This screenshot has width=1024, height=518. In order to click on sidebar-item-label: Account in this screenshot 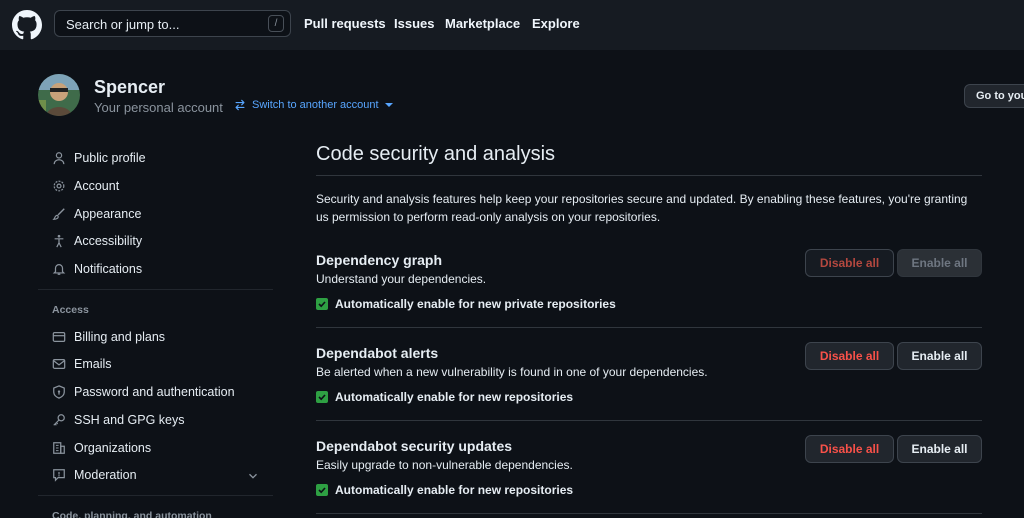, I will do `click(97, 186)`.